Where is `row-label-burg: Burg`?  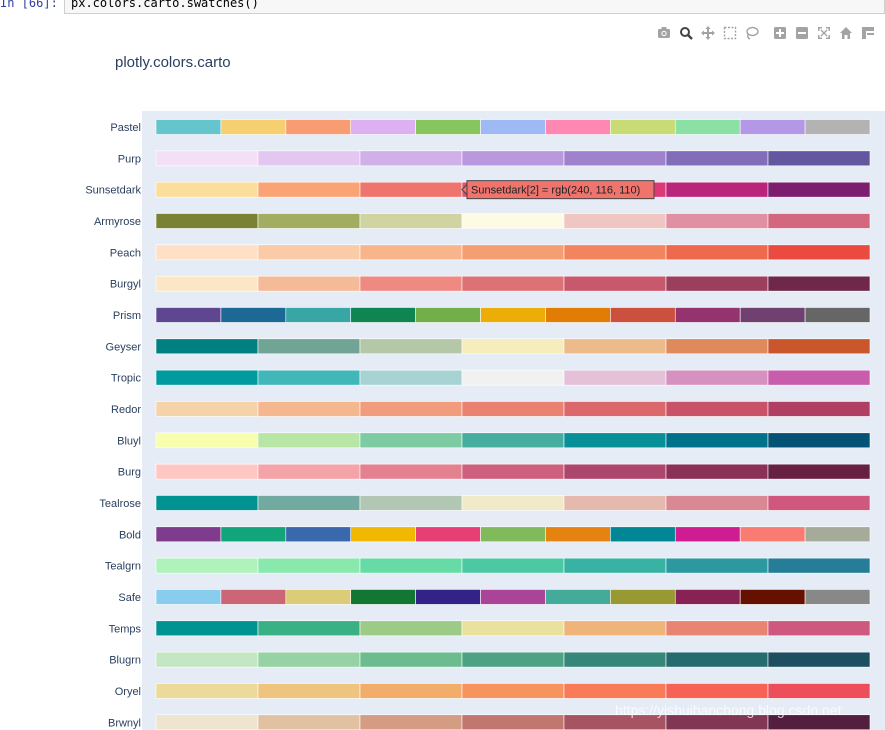
row-label-burg: Burg is located at coordinates (129, 473).